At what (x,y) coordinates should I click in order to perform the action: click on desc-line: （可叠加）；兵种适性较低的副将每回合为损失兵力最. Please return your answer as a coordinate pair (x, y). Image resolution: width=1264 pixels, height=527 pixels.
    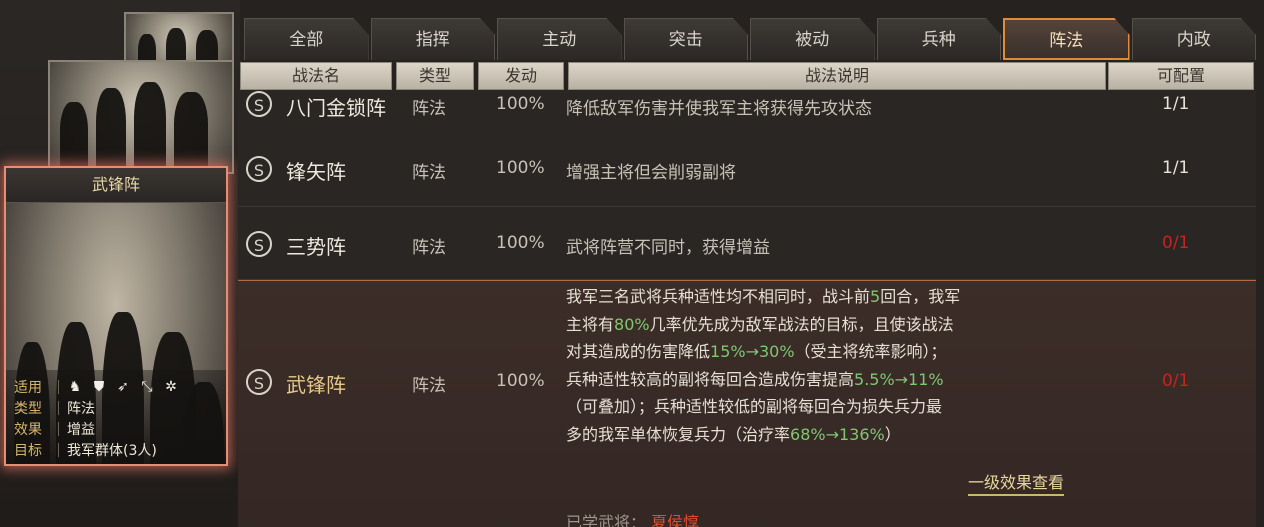
    Looking at the image, I should click on (754, 406).